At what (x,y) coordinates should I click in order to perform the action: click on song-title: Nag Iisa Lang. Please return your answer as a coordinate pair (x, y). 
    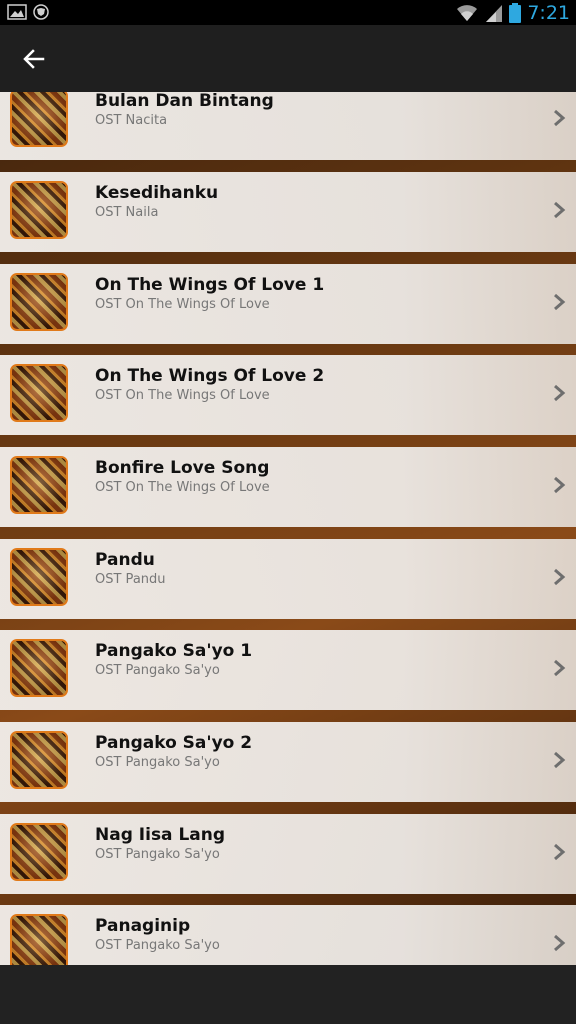
    Looking at the image, I should click on (160, 835).